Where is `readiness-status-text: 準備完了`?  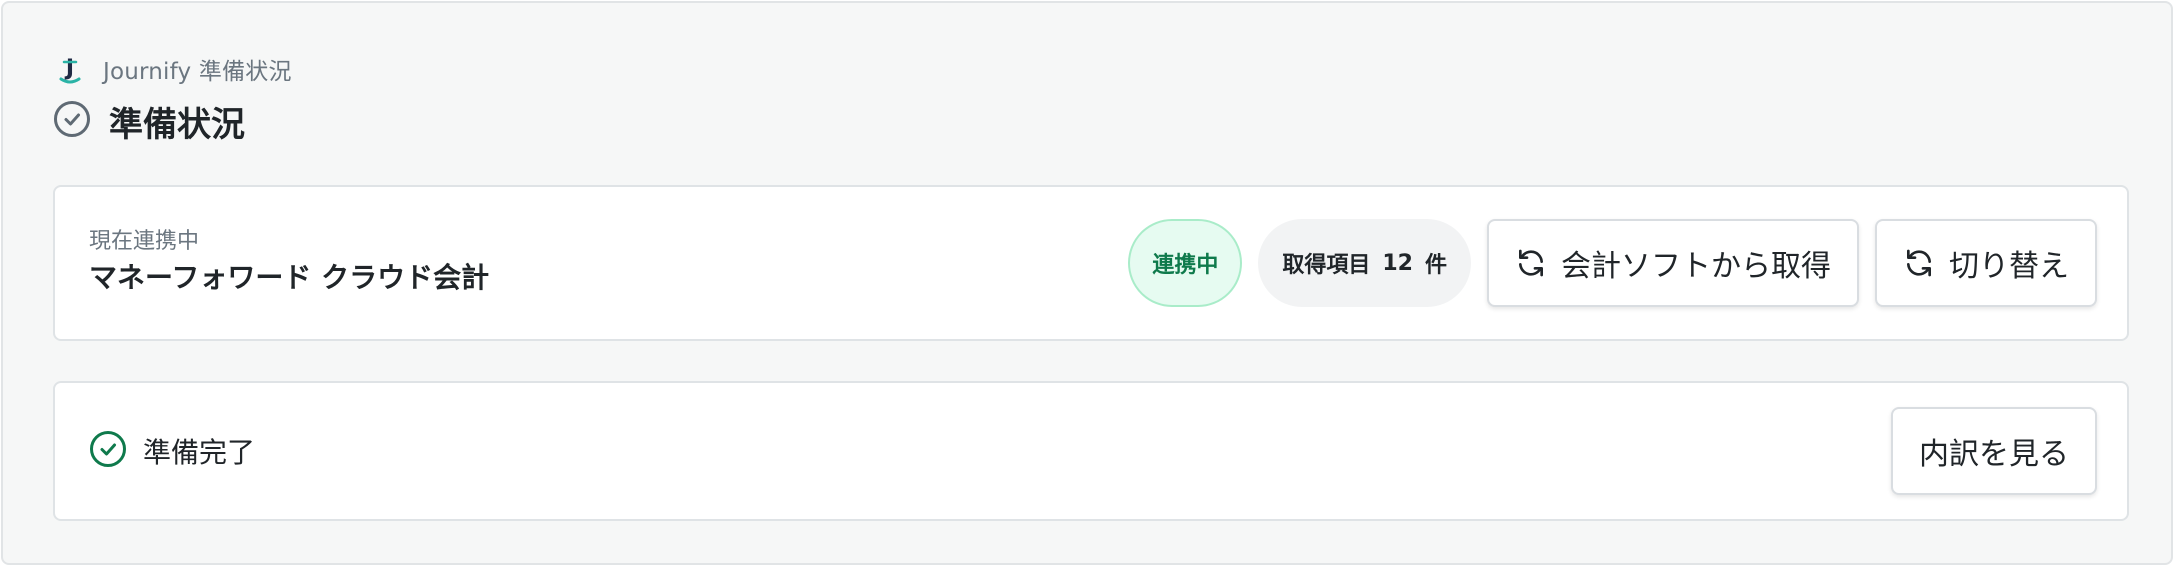 readiness-status-text: 準備完了 is located at coordinates (199, 452).